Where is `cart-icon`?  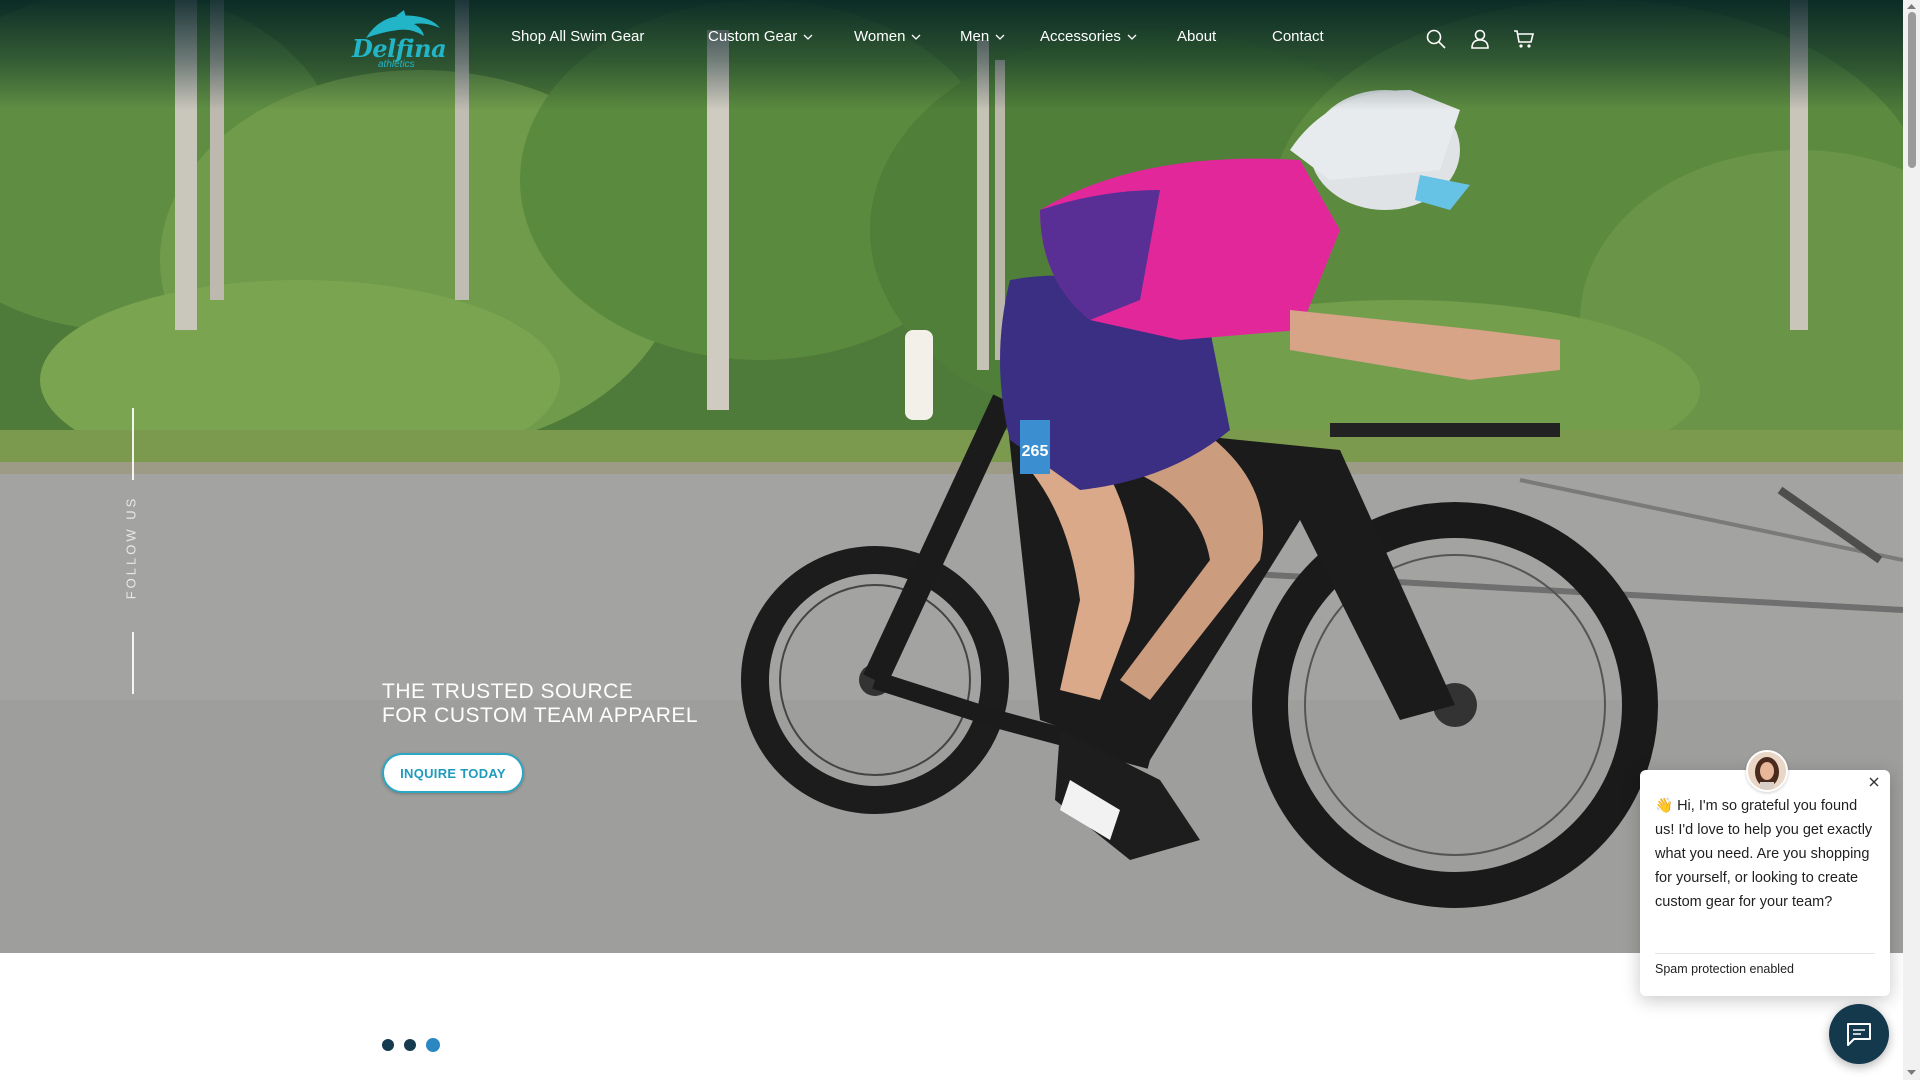 cart-icon is located at coordinates (1524, 39).